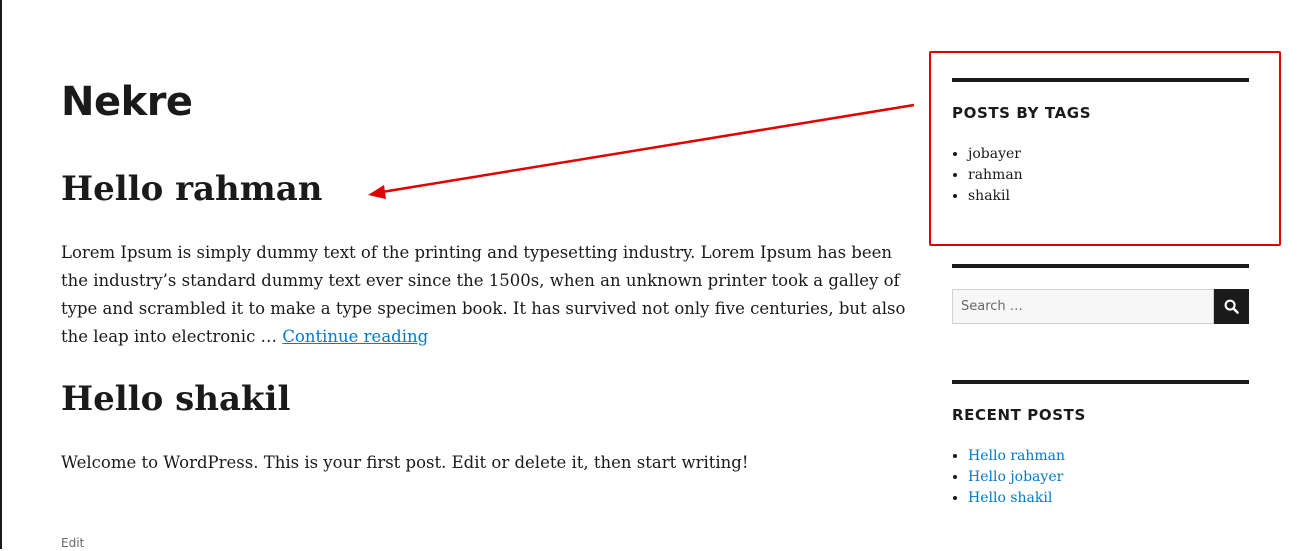  I want to click on site-title: Nekre, so click(127, 102).